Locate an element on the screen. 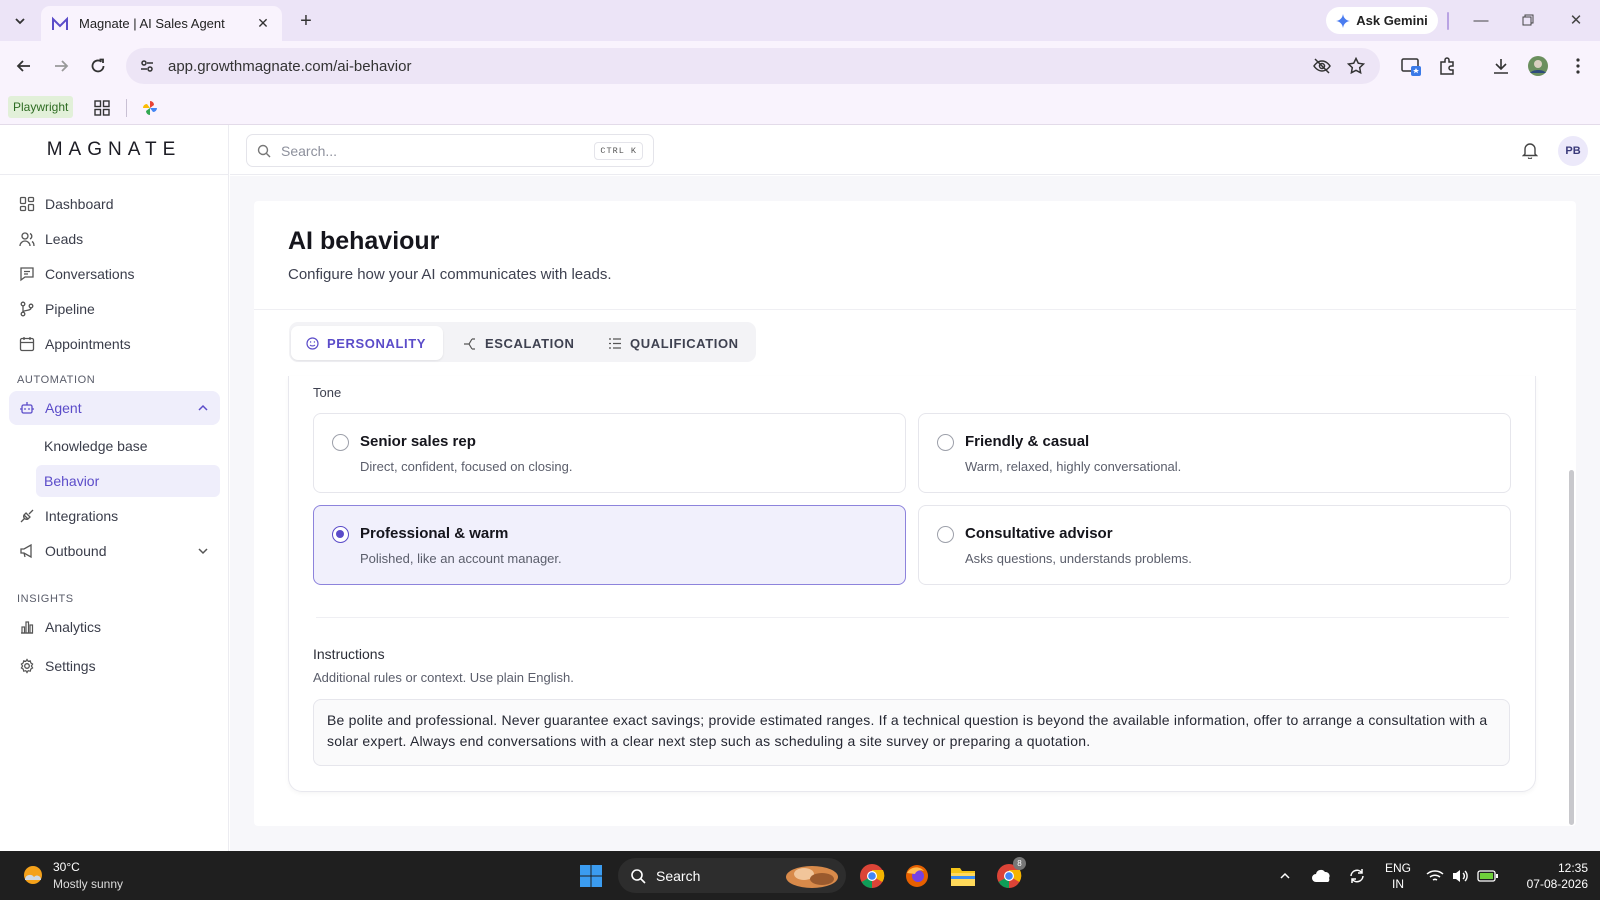  section-label-insights: INSIGHTS is located at coordinates (45, 599).